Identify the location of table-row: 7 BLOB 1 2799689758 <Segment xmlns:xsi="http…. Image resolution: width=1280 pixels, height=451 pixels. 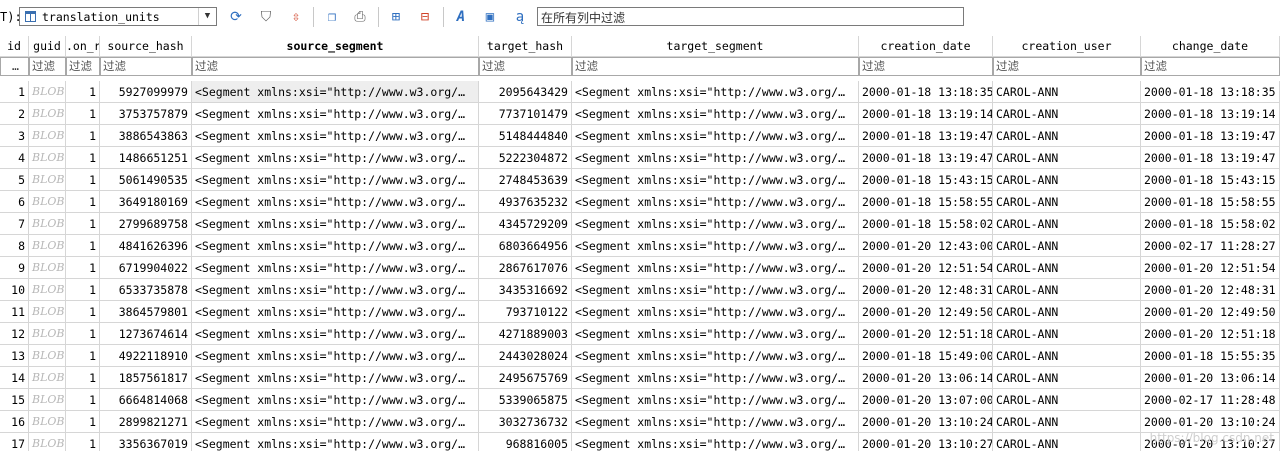
(640, 224).